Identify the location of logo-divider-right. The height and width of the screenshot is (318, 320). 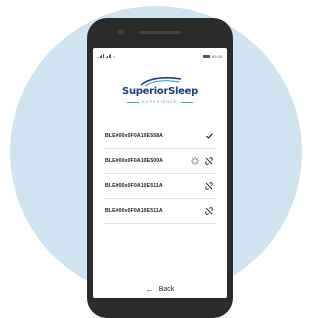
(187, 102).